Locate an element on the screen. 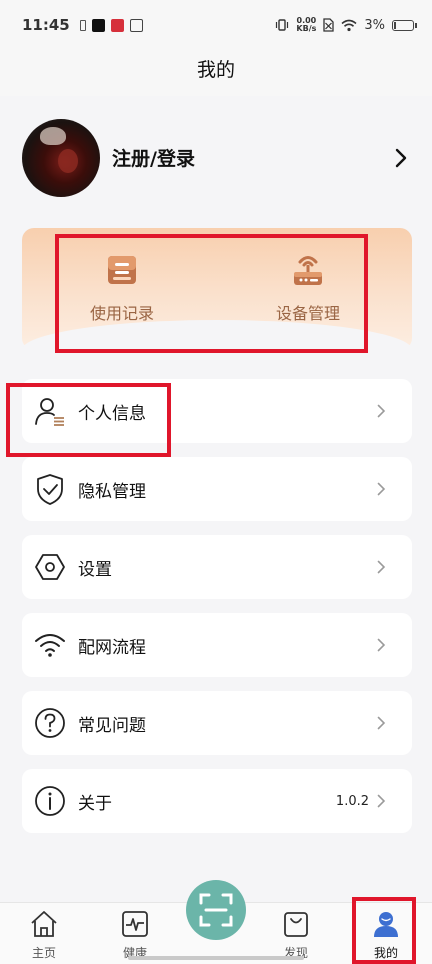 The width and height of the screenshot is (432, 964). device-management-button: 设备管理 is located at coordinates (308, 288).